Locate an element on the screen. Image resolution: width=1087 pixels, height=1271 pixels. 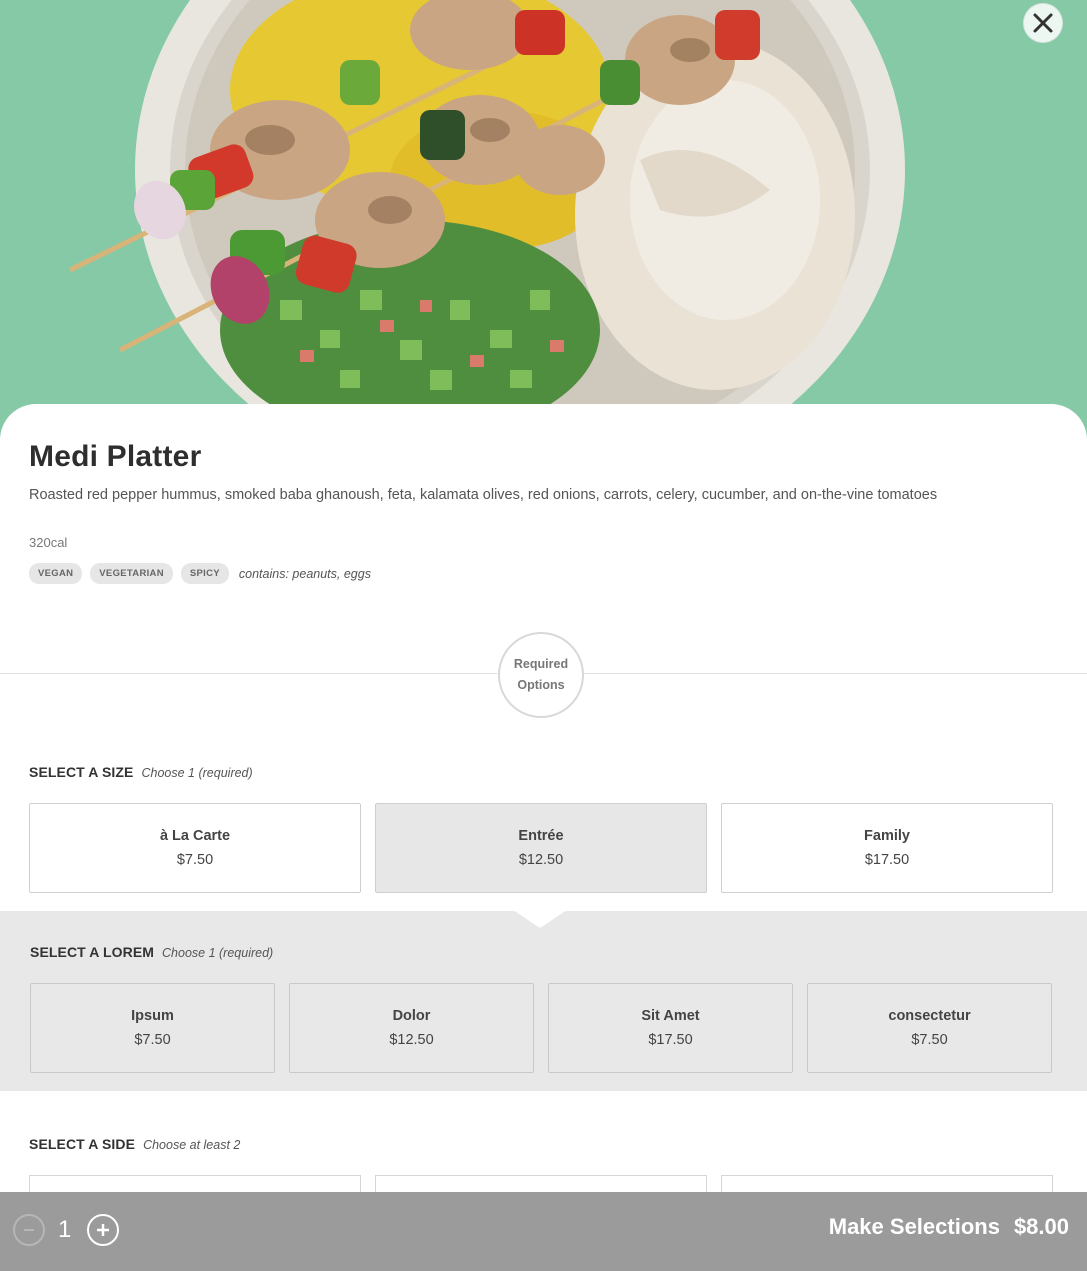
side-section-note: Choose at least 2 is located at coordinates (192, 1145).